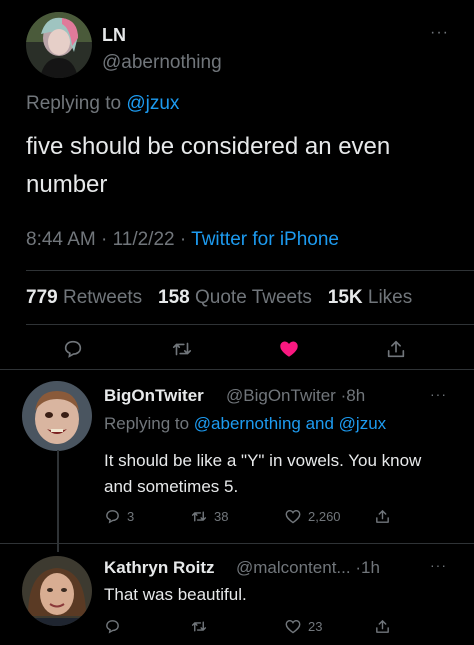 The image size is (474, 645). I want to click on tweet-text: five should be considered an even number, so click(208, 165).